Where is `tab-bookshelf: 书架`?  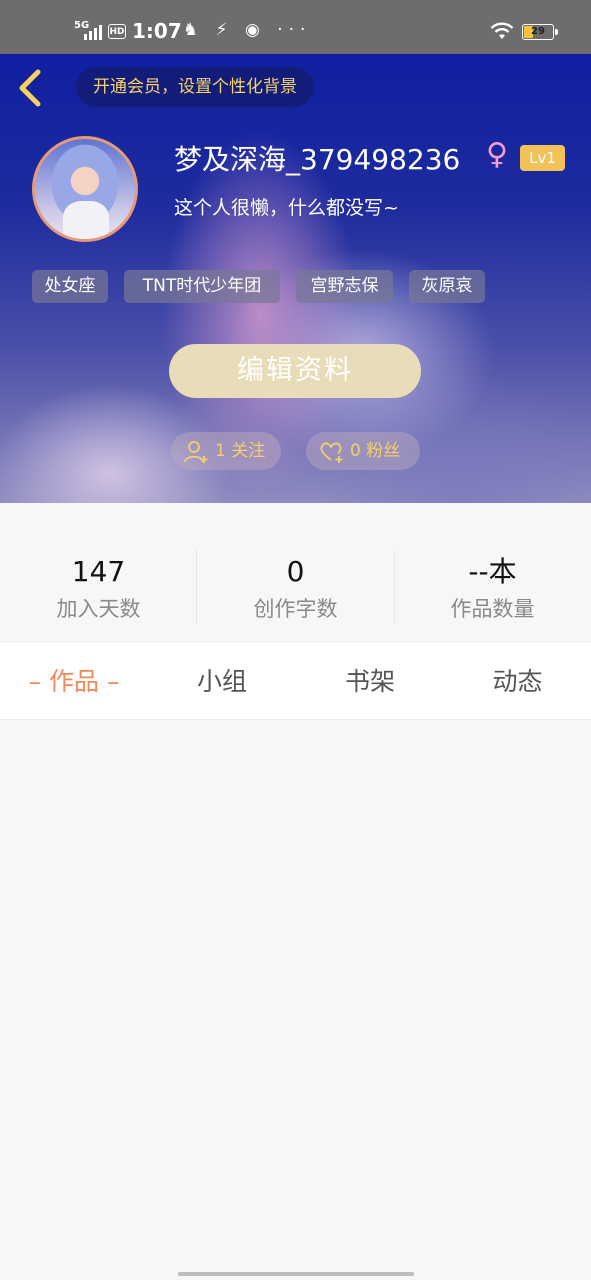 tab-bookshelf: 书架 is located at coordinates (370, 681).